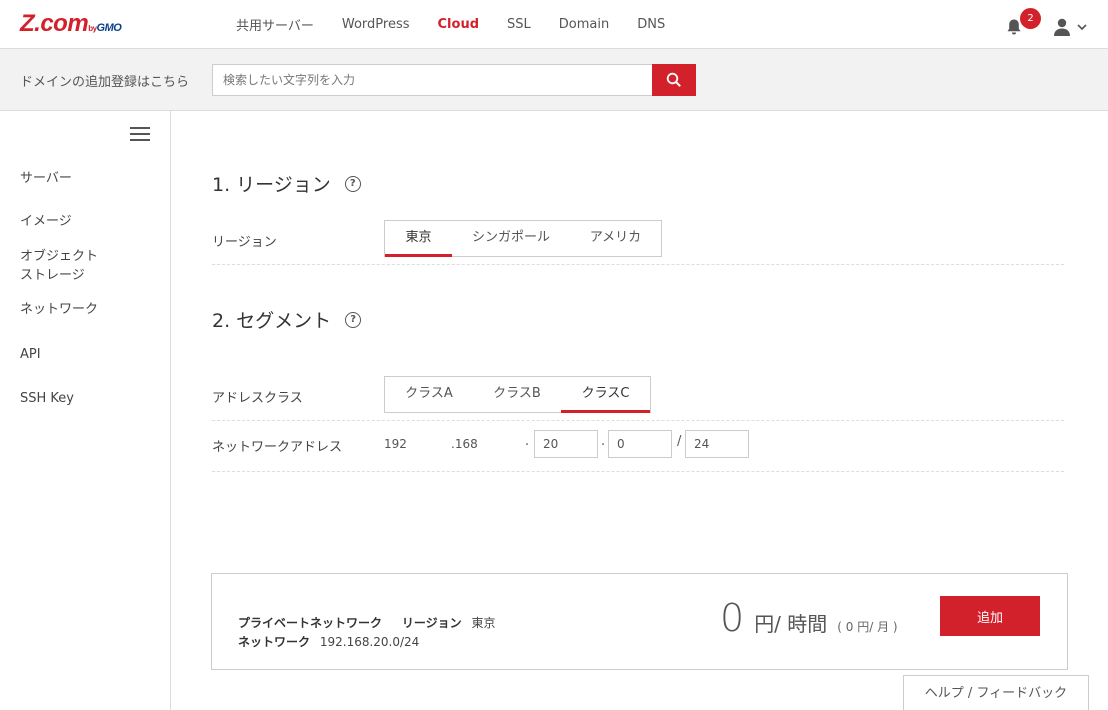 The image size is (1108, 710). Describe the element at coordinates (717, 444) in the screenshot. I see `prefix-input` at that location.